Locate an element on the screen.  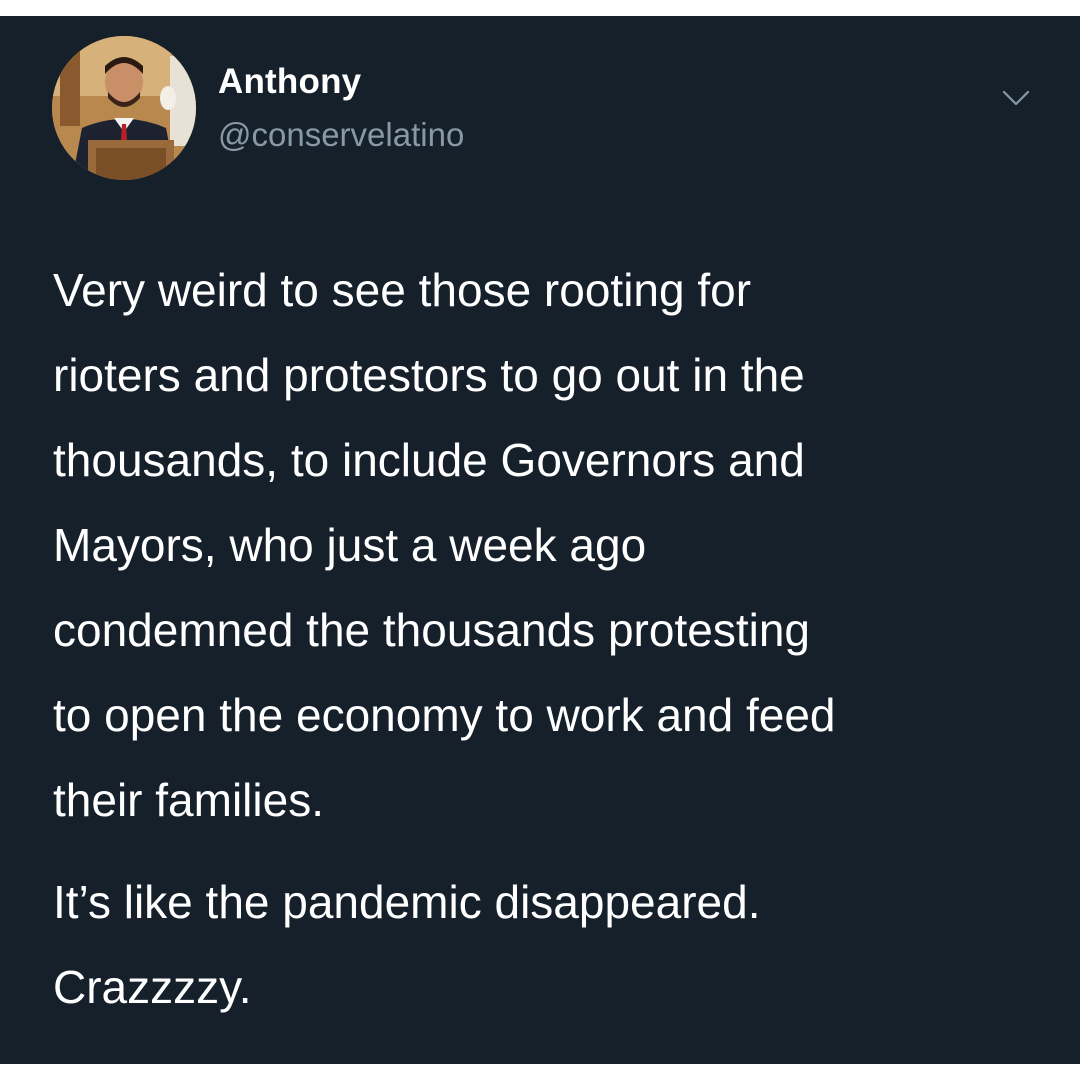
avatar is located at coordinates (124, 108).